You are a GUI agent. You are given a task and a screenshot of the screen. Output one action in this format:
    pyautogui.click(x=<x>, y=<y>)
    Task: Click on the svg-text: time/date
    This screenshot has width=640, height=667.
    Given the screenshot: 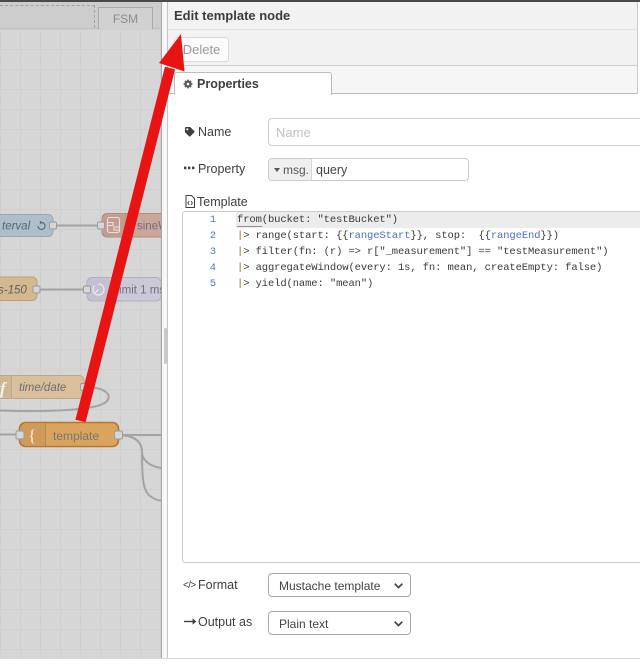 What is the action you would take?
    pyautogui.click(x=42, y=388)
    